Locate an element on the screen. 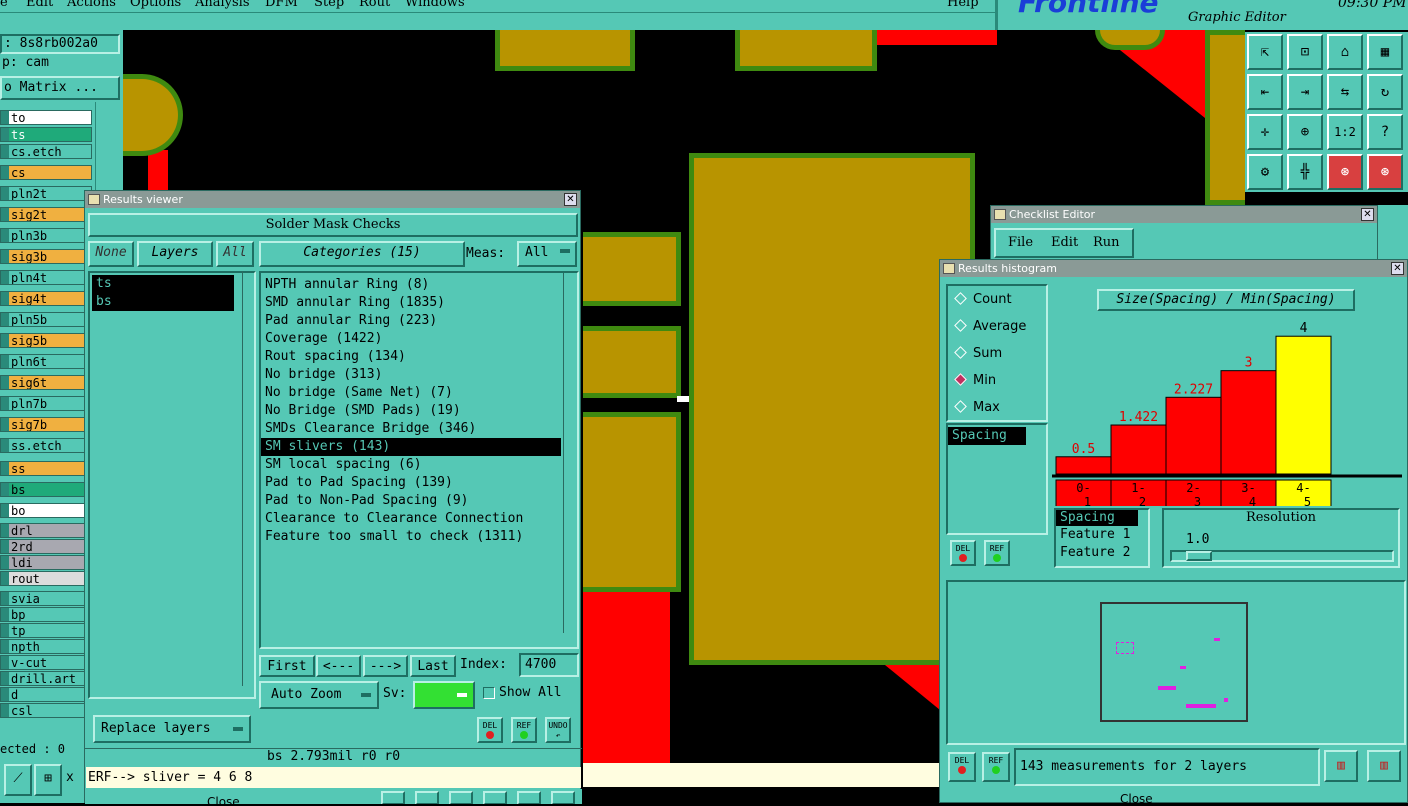 This screenshot has height=806, width=1408. help-icon: ? is located at coordinates (1385, 132).